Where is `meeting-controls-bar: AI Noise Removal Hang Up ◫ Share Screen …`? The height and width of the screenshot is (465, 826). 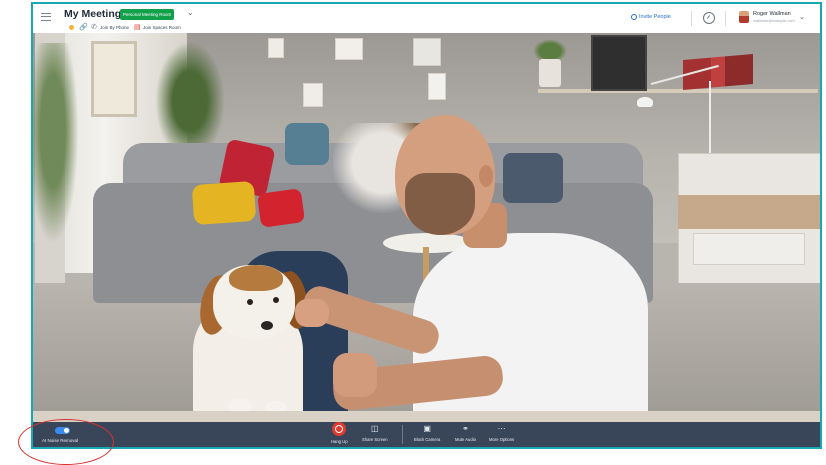
meeting-controls-bar: AI Noise Removal Hang Up ◫ Share Screen … is located at coordinates (426, 434).